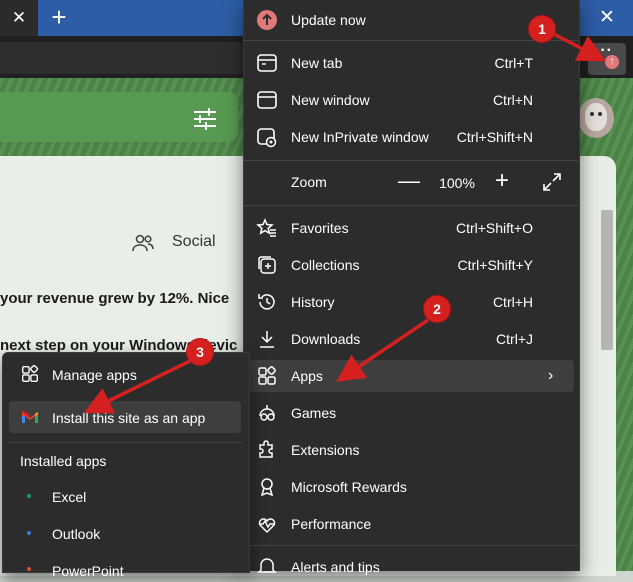 The image size is (633, 582). What do you see at coordinates (409, 181) in the screenshot?
I see `zoom-out-button: —` at bounding box center [409, 181].